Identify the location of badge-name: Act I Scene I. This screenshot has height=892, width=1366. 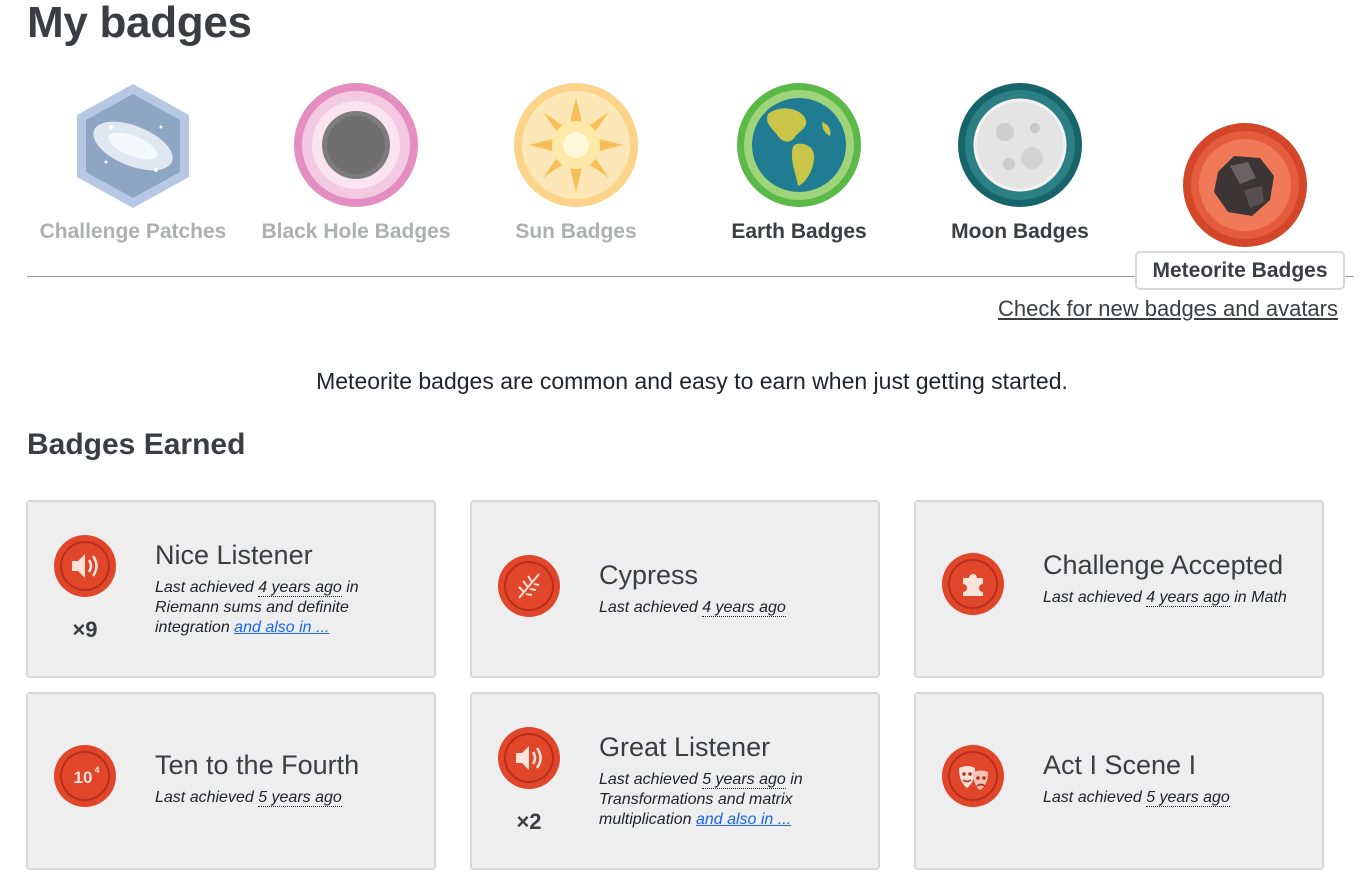
(1120, 765).